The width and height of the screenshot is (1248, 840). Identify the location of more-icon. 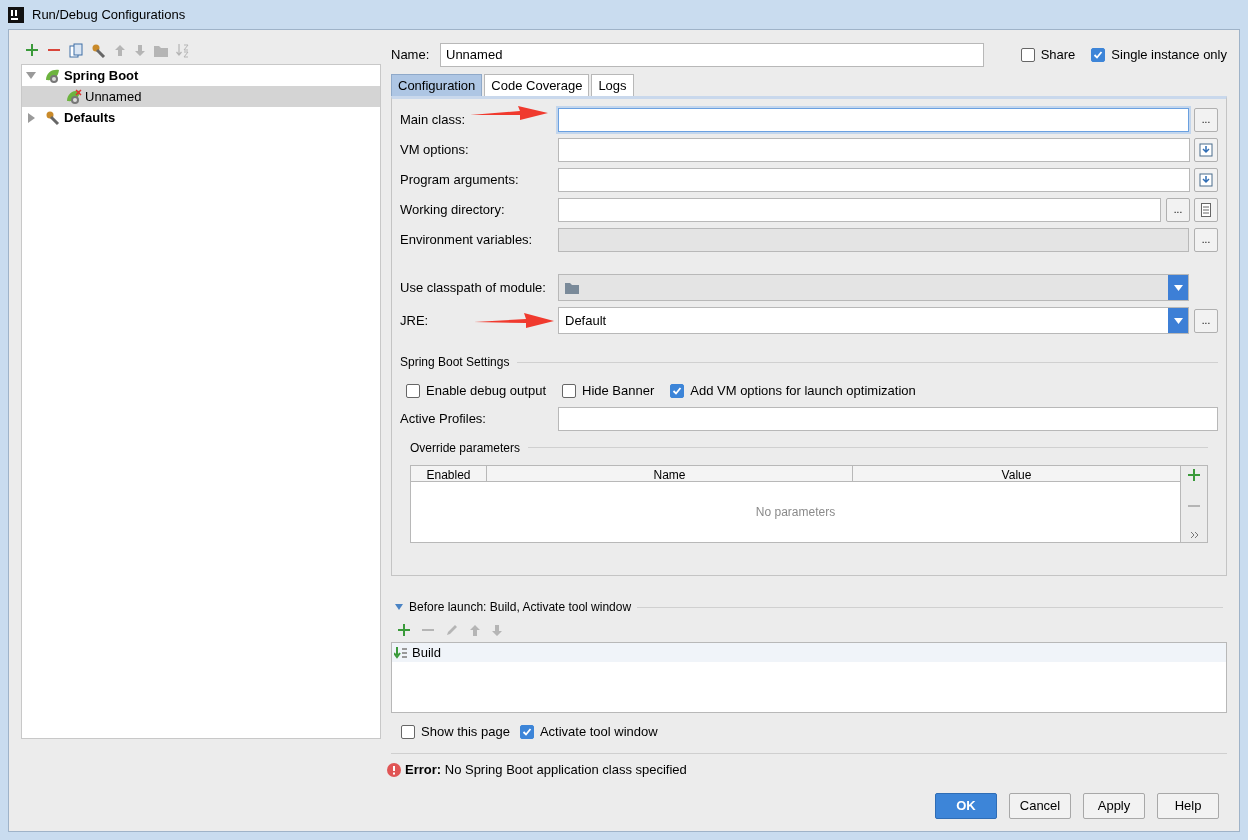
(1194, 534).